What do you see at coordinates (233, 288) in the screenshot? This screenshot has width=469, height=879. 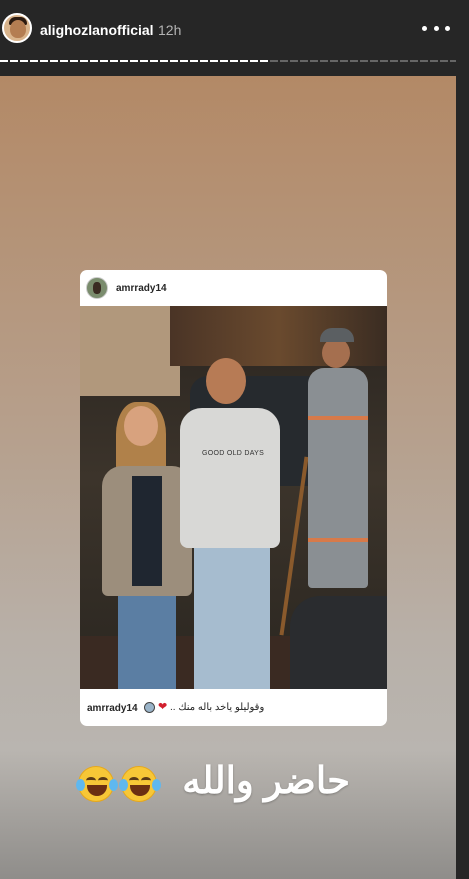 I see `shared-post-header: amrrady14` at bounding box center [233, 288].